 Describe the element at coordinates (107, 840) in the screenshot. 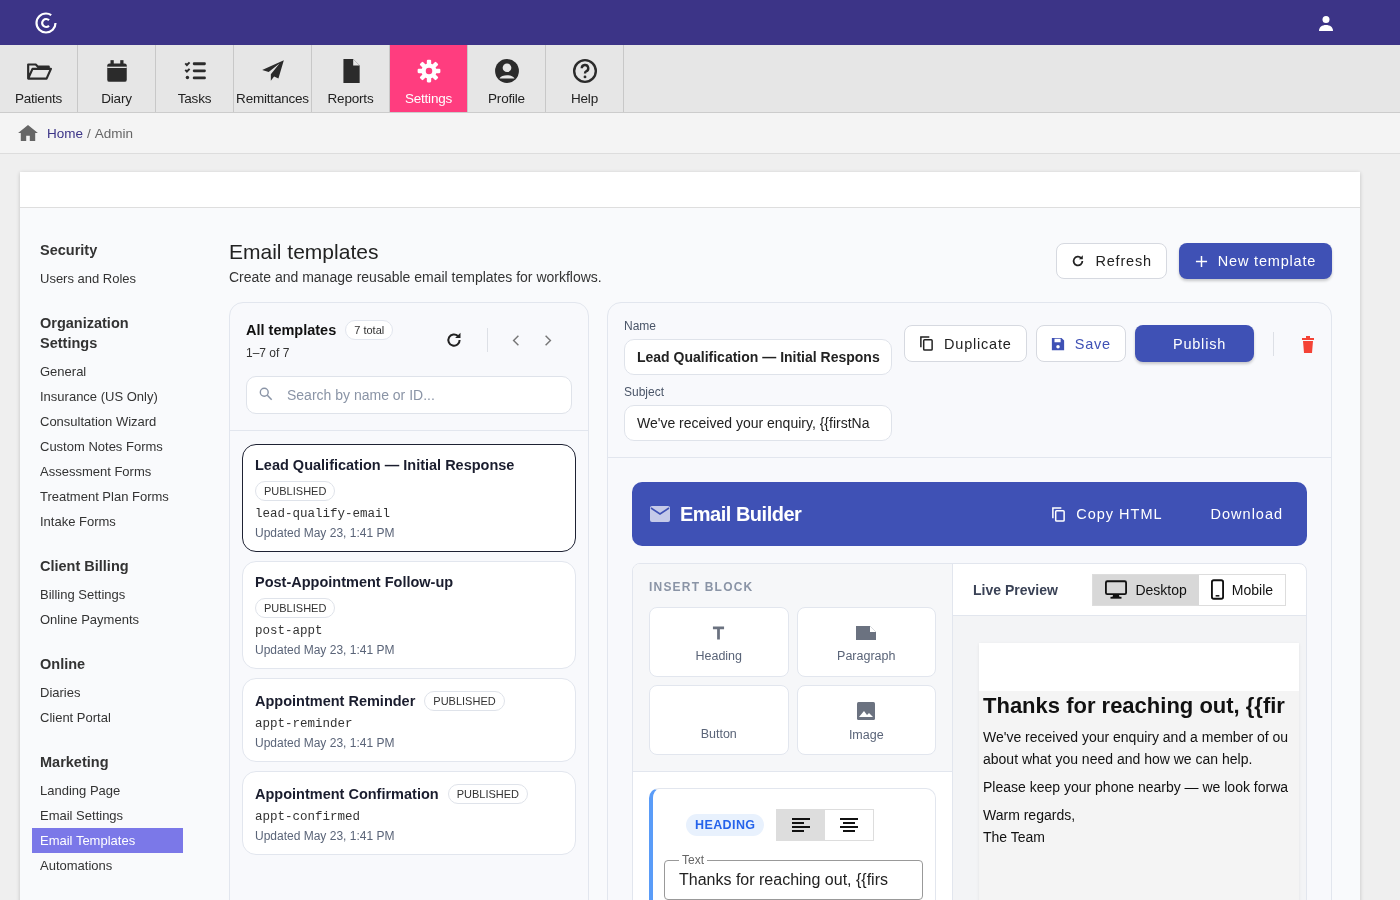

I see `sidebar-item: Email Templates` at that location.